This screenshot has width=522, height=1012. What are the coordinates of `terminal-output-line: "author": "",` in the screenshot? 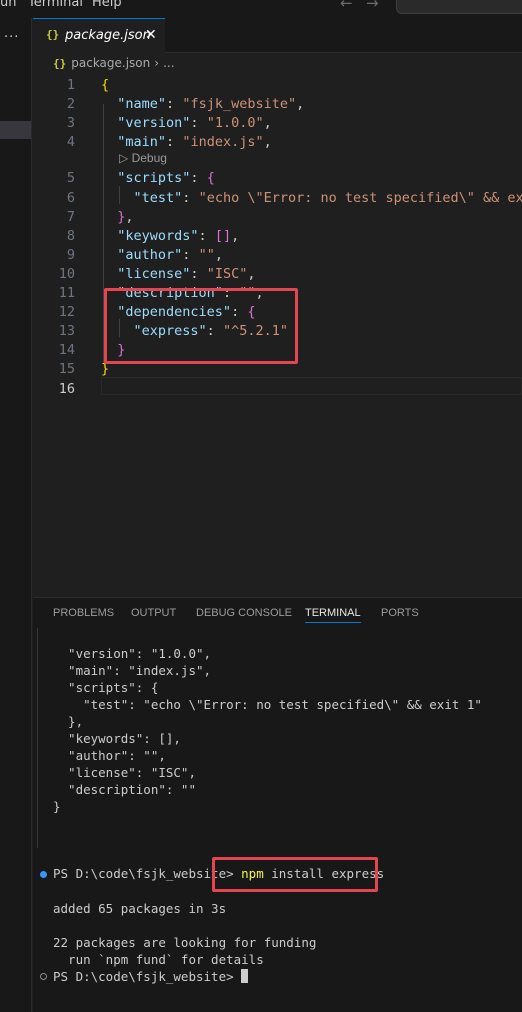 It's located at (109, 755).